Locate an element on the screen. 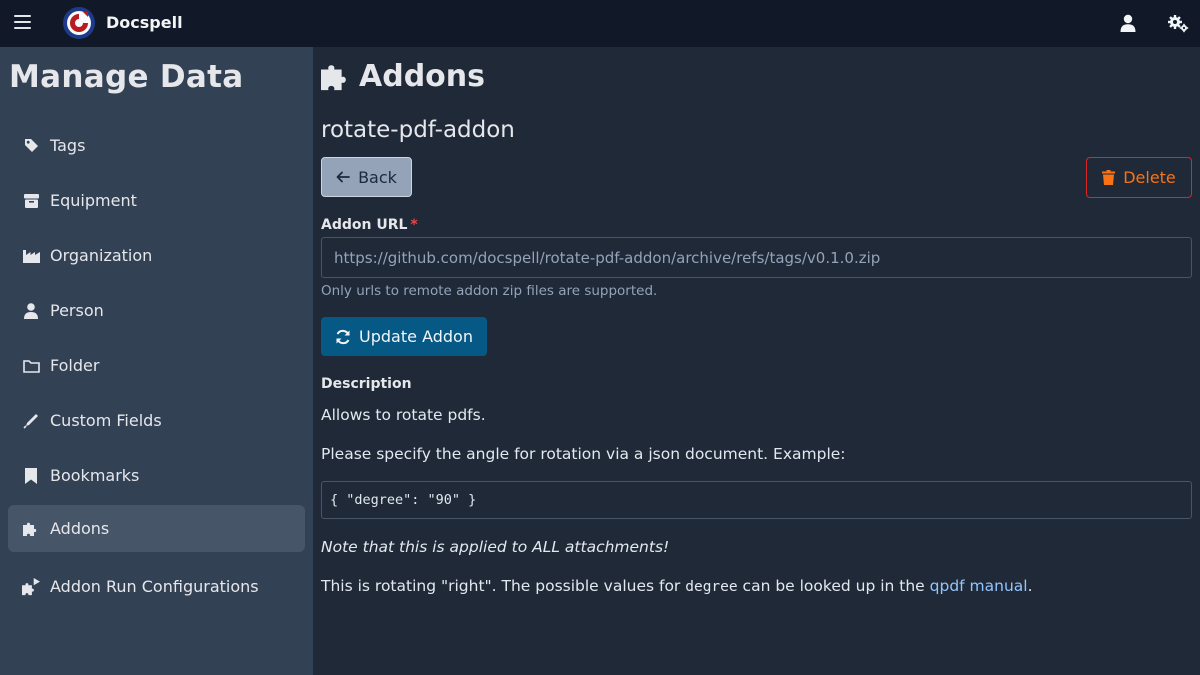 Image resolution: width=1200 pixels, height=675 pixels. sidebar-item-equipment: Equipment is located at coordinates (156, 200).